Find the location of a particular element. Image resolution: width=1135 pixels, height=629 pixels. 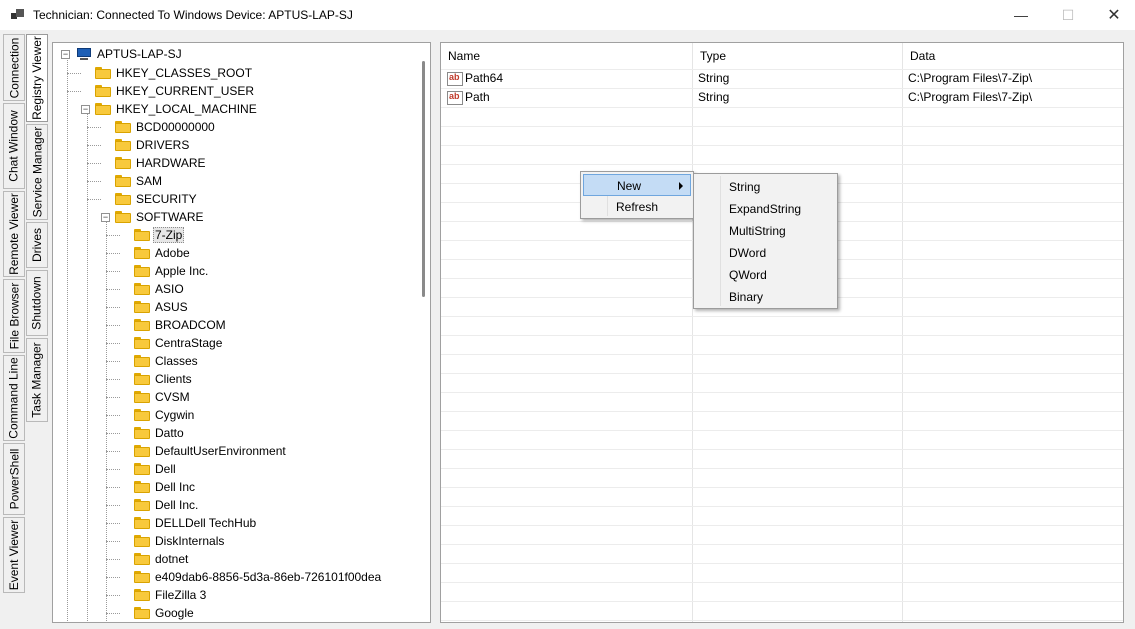

table-row: ab Path64 is located at coordinates (475, 78).